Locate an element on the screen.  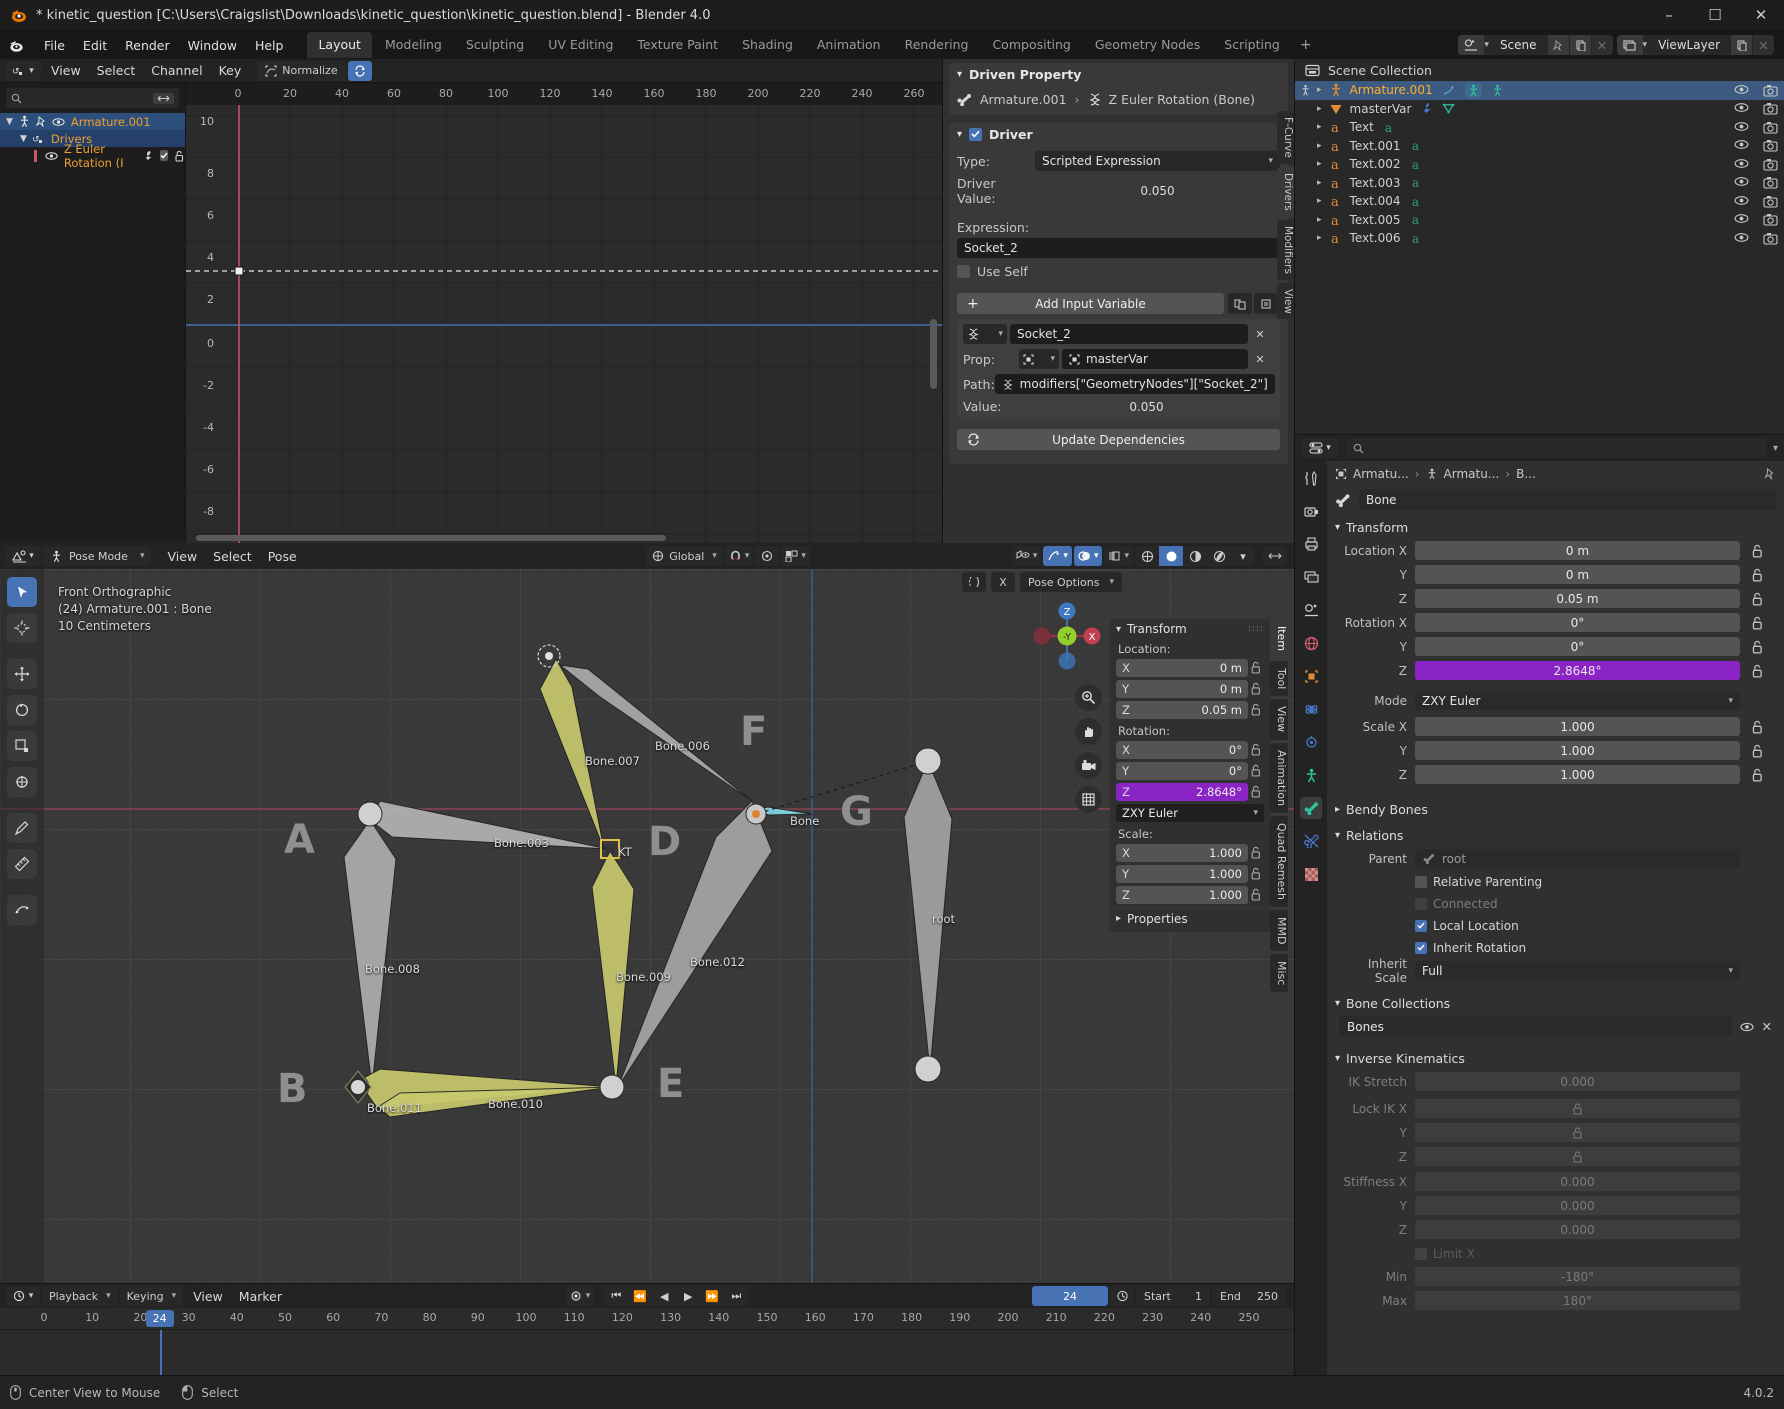
auto-normalize-icon is located at coordinates (359, 70).